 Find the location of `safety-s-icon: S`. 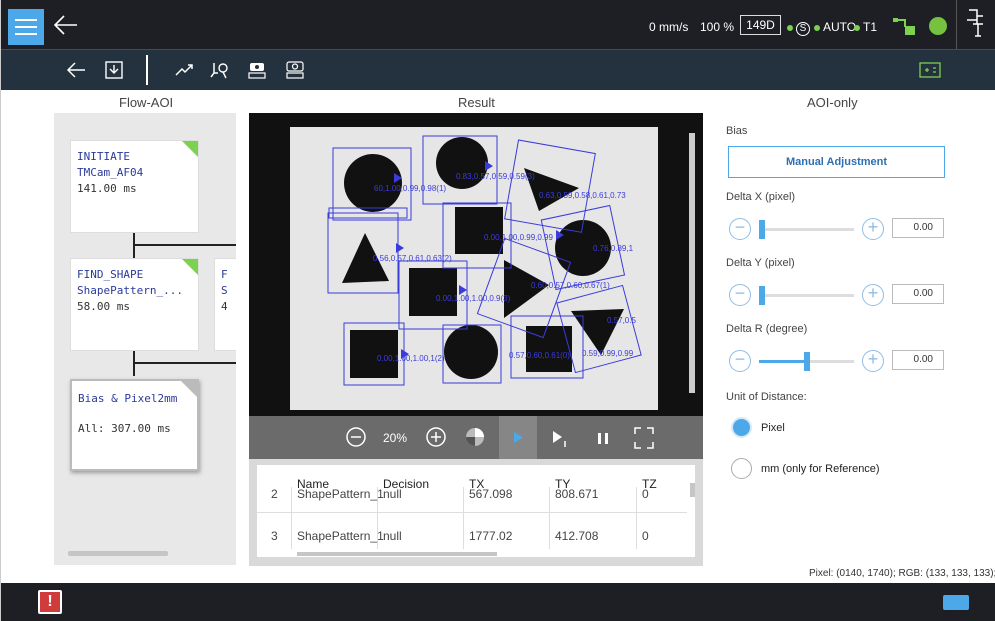

safety-s-icon: S is located at coordinates (803, 29).